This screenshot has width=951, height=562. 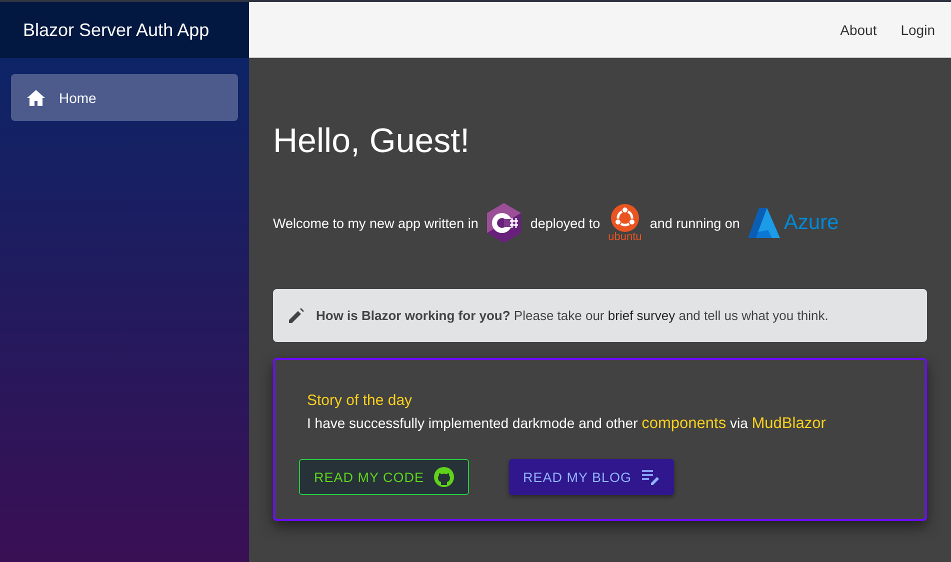 I want to click on github-icon, so click(x=444, y=477).